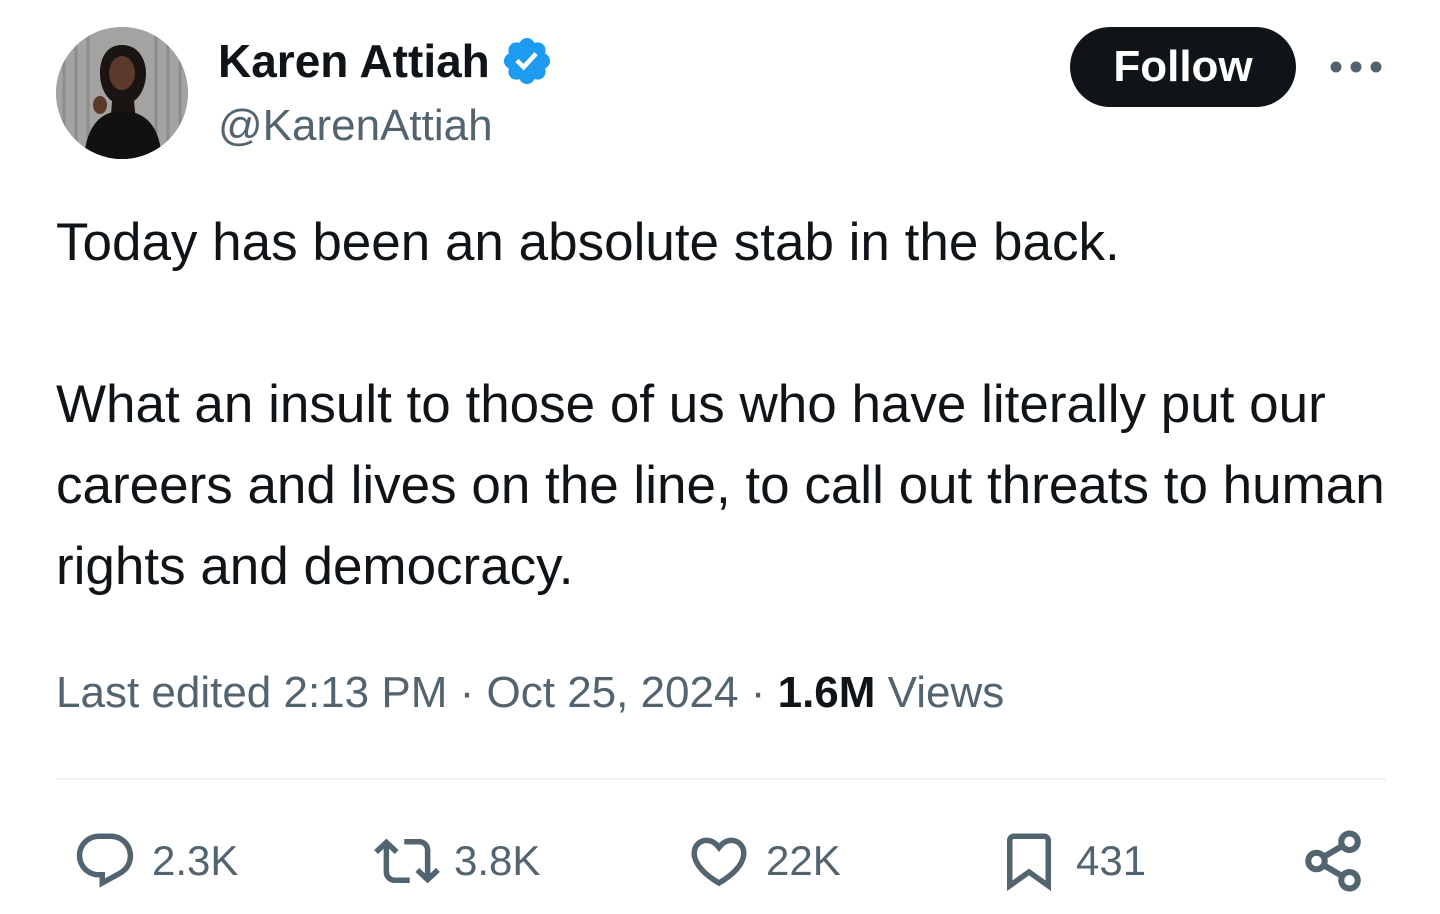  Describe the element at coordinates (497, 860) in the screenshot. I see `repost-count: 3.8K` at that location.